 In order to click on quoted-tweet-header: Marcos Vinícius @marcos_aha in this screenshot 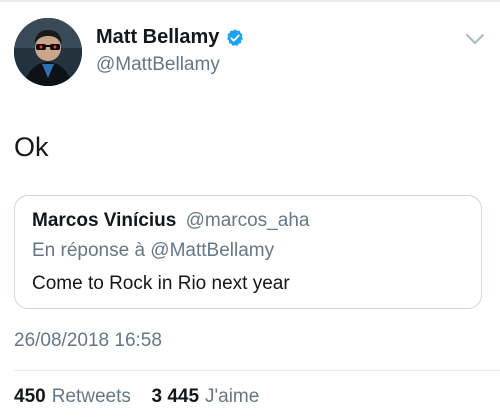, I will do `click(170, 221)`.